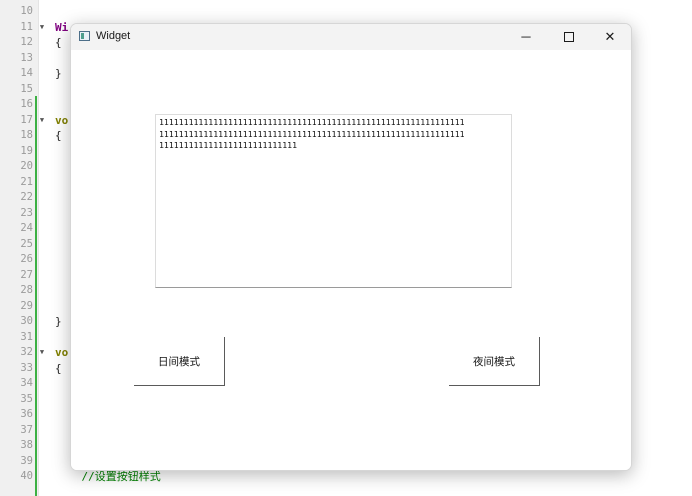 This screenshot has height=496, width=692. Describe the element at coordinates (26, 429) in the screenshot. I see `line-number: 37` at that location.